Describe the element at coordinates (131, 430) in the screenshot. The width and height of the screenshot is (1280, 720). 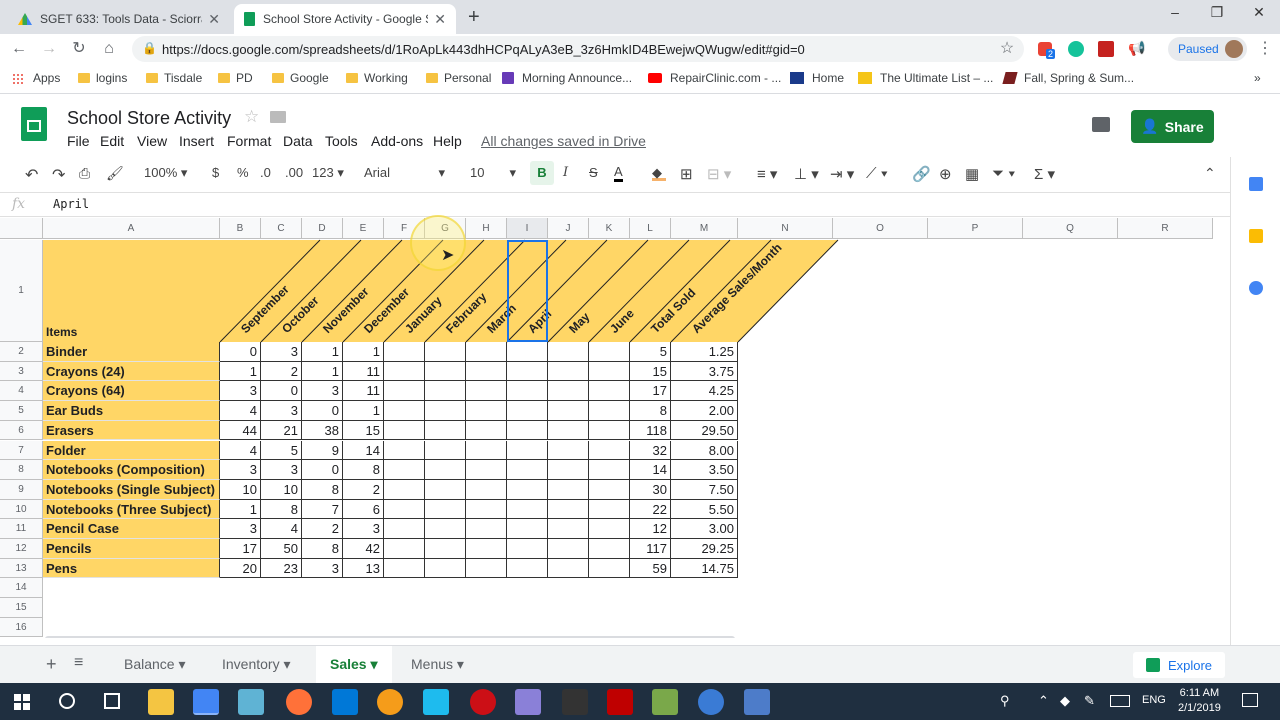
I see `item-cell: Erasers` at that location.